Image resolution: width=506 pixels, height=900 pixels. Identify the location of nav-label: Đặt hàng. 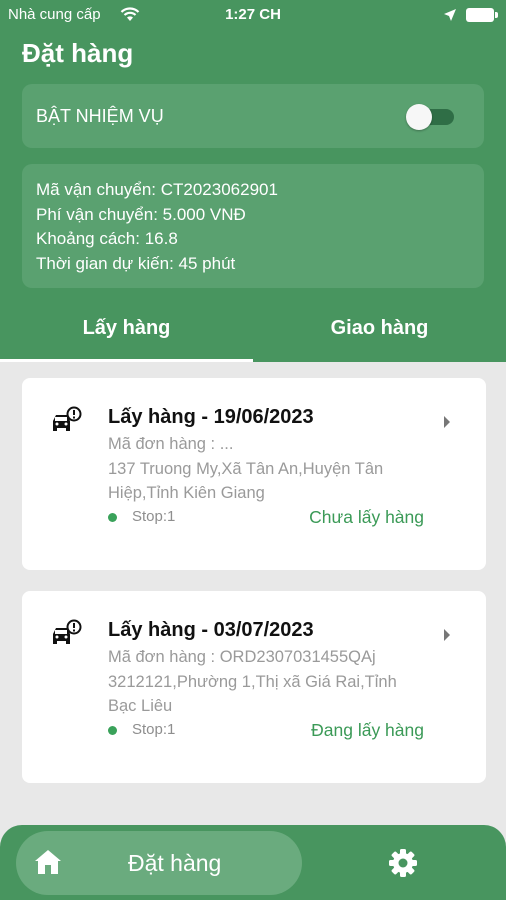
(175, 863).